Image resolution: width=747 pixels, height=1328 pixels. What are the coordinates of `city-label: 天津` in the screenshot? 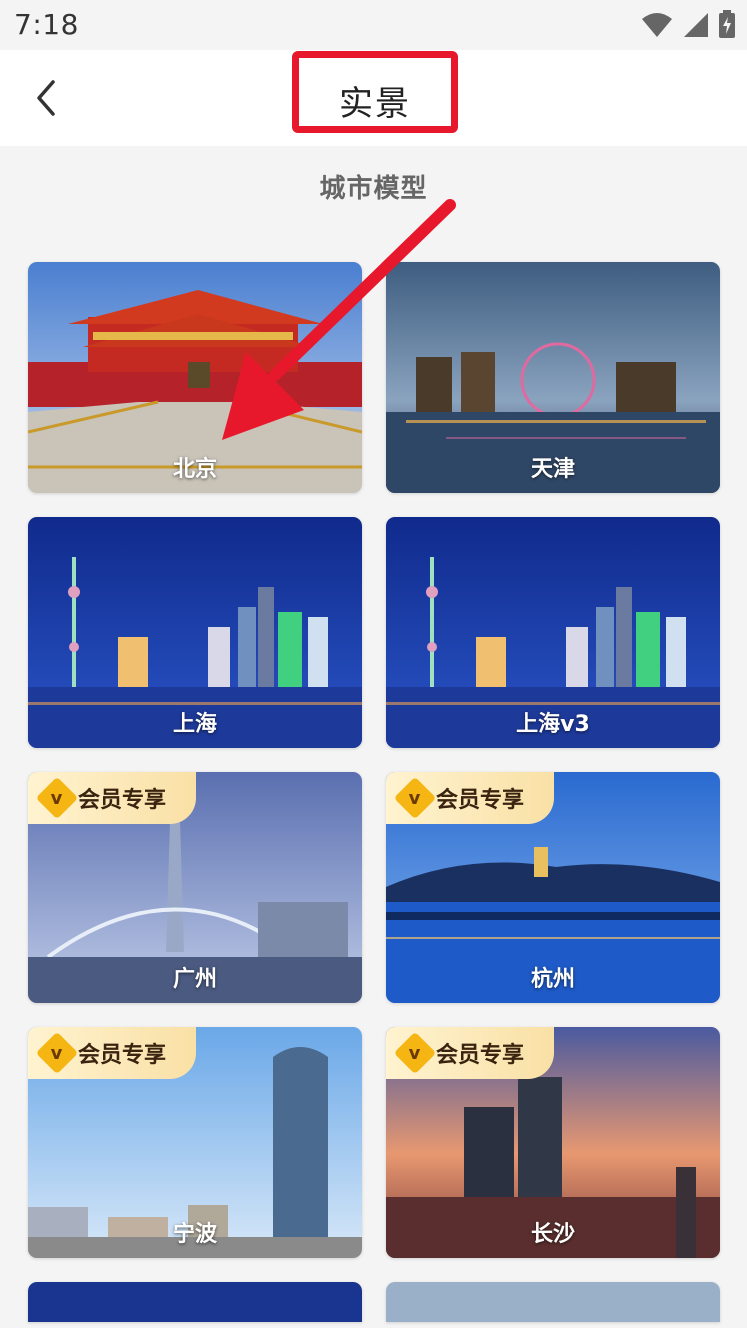 It's located at (552, 469).